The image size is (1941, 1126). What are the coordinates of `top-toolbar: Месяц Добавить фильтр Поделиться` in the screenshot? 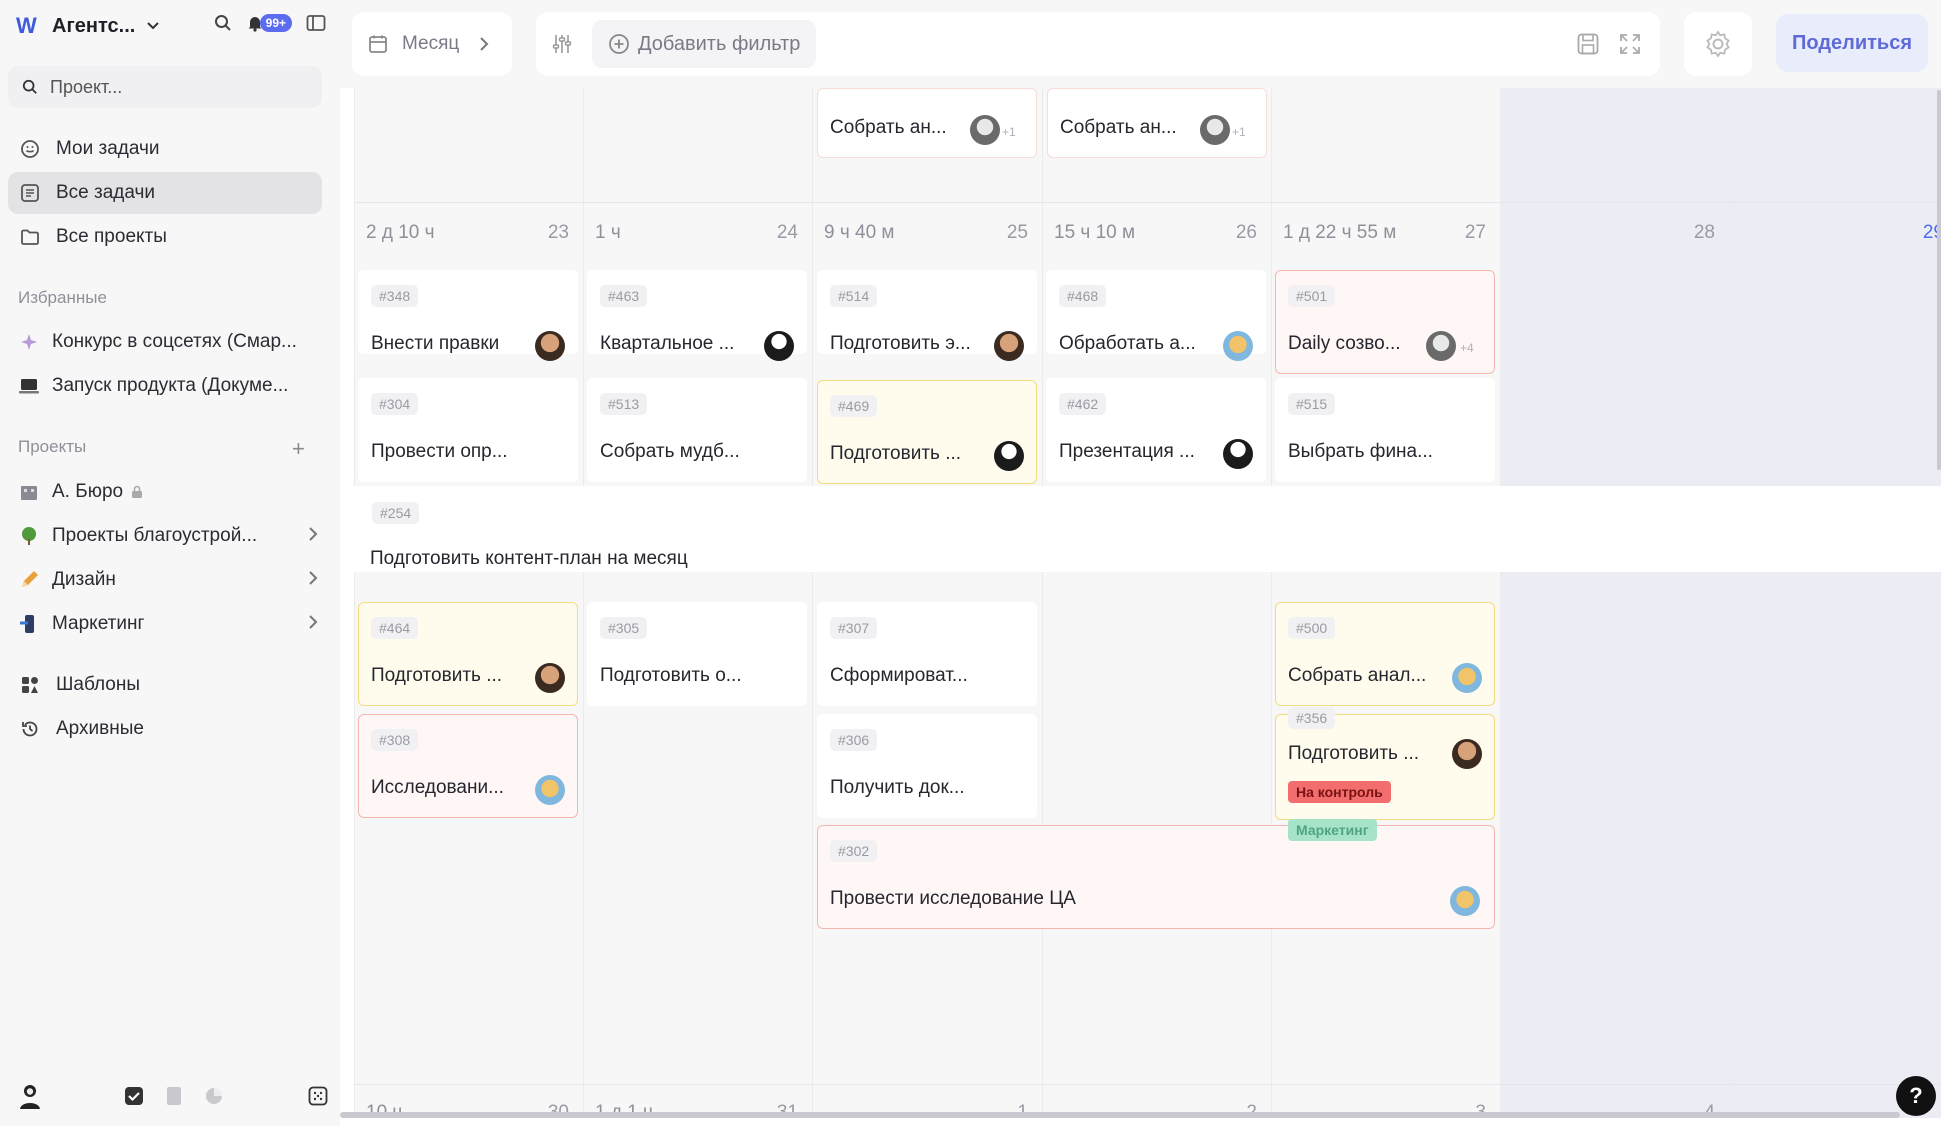 It's located at (1140, 44).